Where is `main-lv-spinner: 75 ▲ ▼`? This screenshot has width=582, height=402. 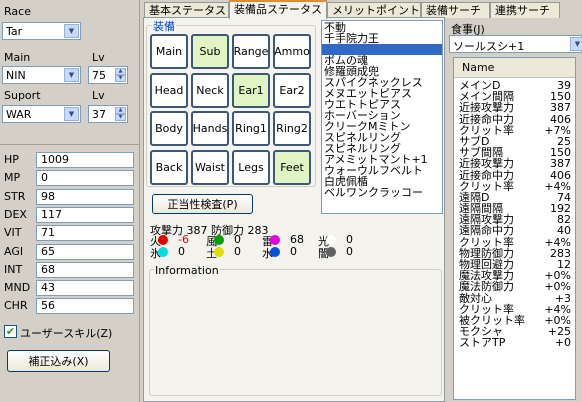
main-lv-spinner: 75 ▲ ▼ is located at coordinates (108, 75).